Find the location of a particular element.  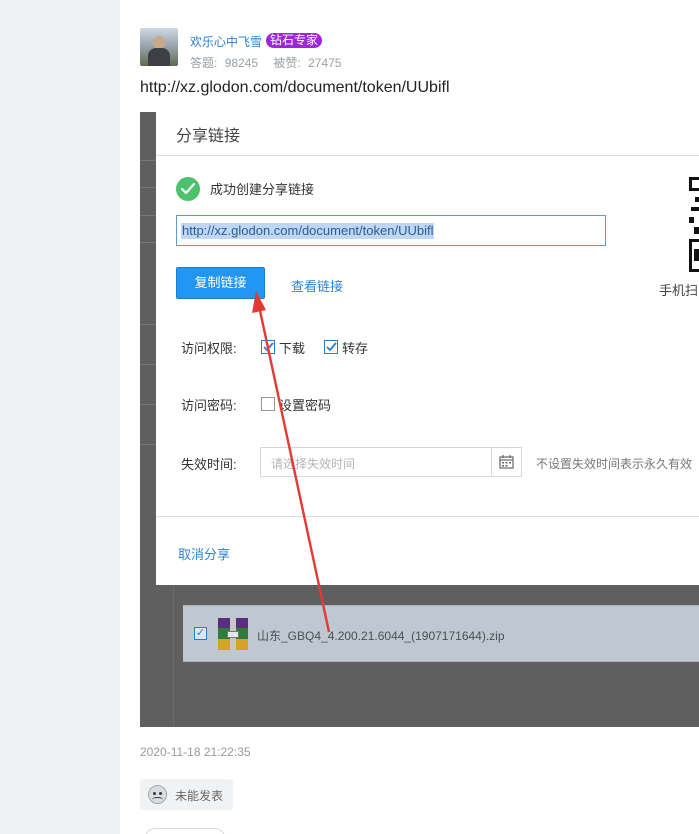

avatar-body is located at coordinates (159, 57).